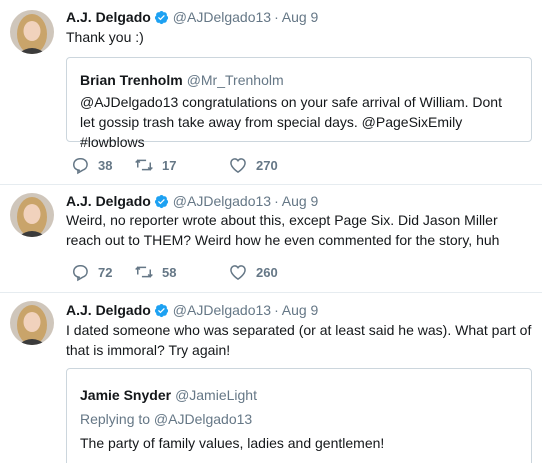  I want to click on retweet-button: 17, so click(155, 165).